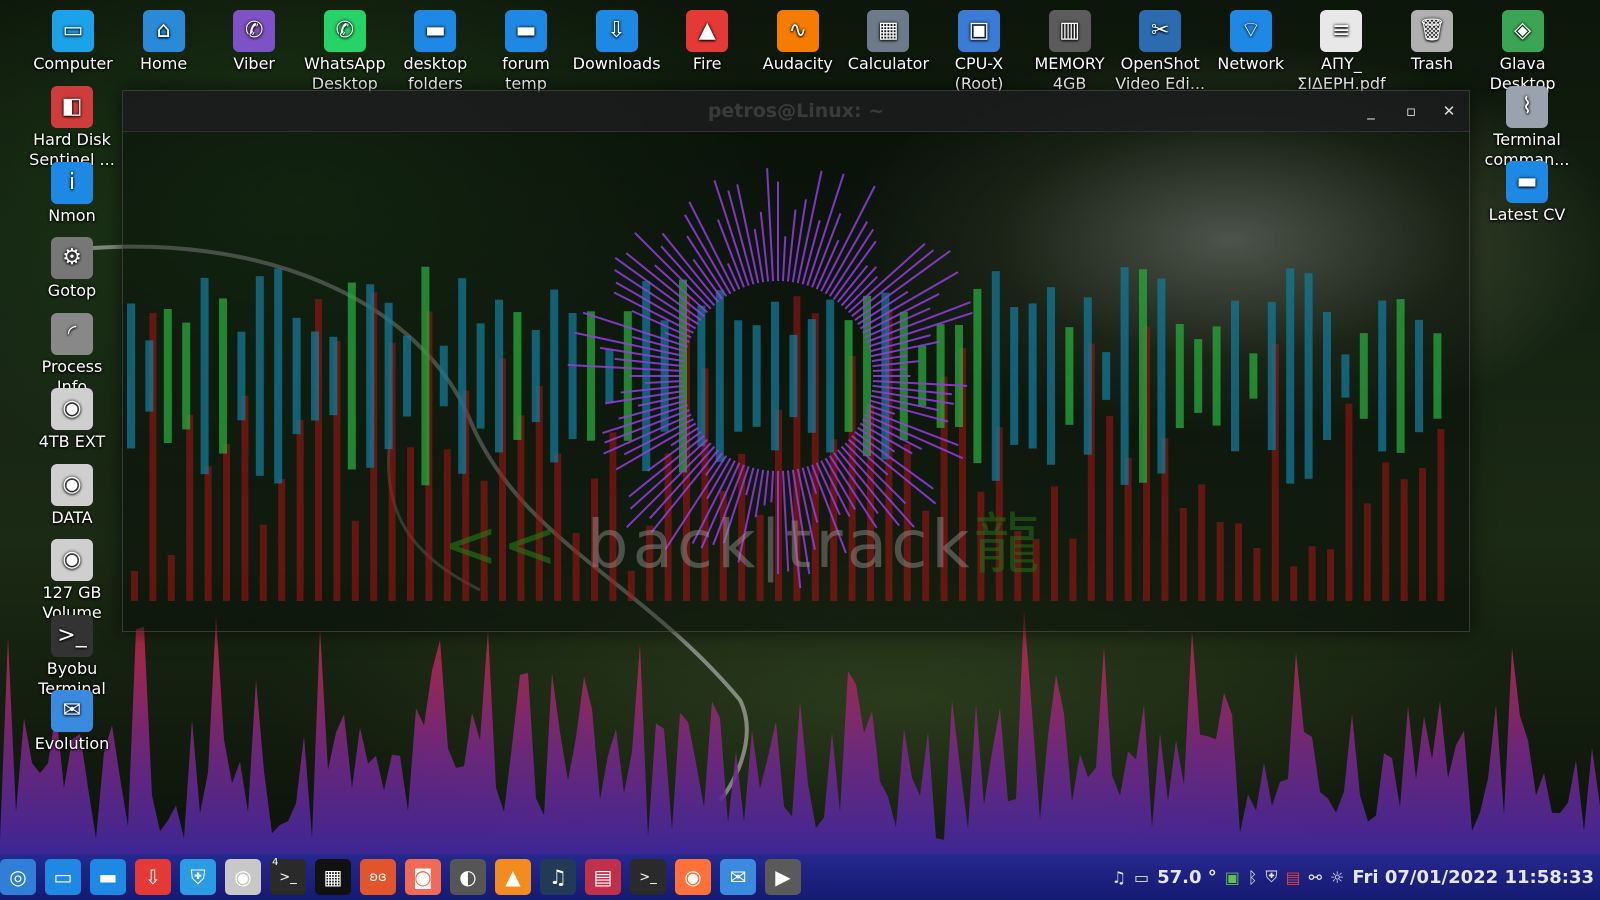 Image resolution: width=1600 pixels, height=900 pixels. I want to click on desktop-icon-label: ΑΠΥ_ ΣΙΔΕΡΗ.pdf, so click(1341, 73).